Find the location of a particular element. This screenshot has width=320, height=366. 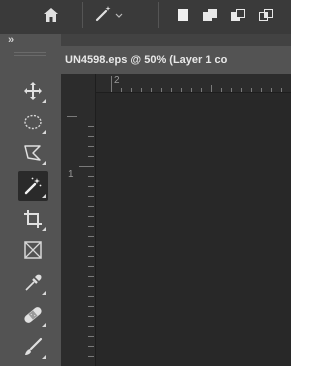

magic-wand-tool is located at coordinates (33, 186).